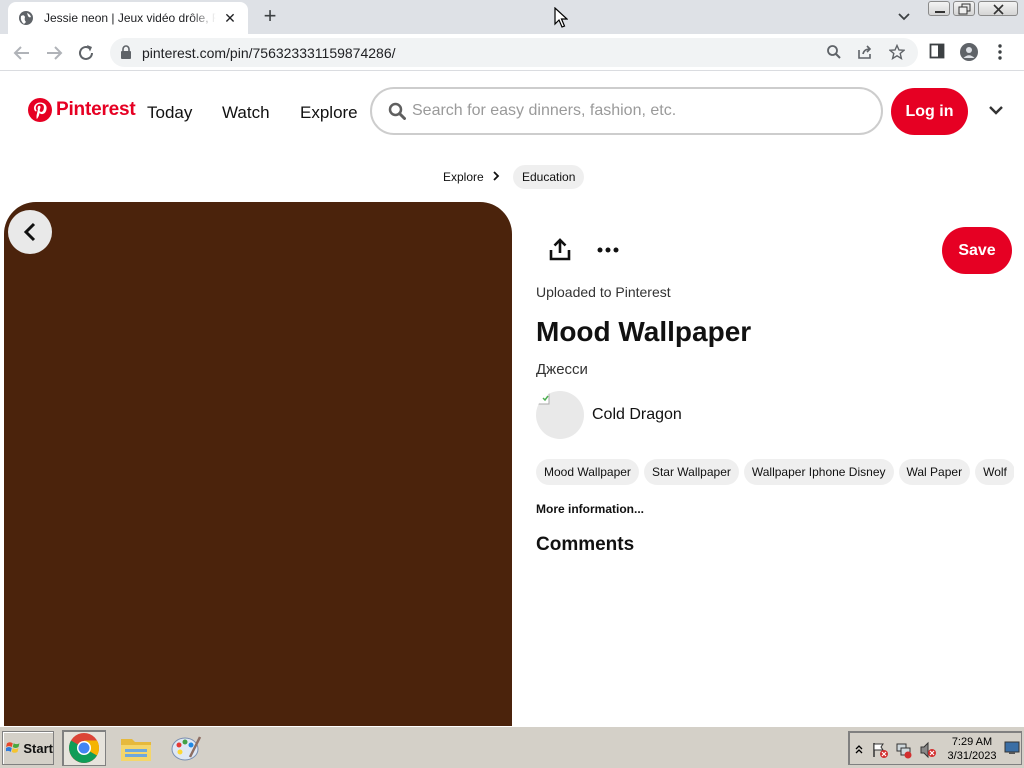 This screenshot has width=1024, height=768. What do you see at coordinates (972, 756) in the screenshot?
I see `clock-date: 3/31/2023` at bounding box center [972, 756].